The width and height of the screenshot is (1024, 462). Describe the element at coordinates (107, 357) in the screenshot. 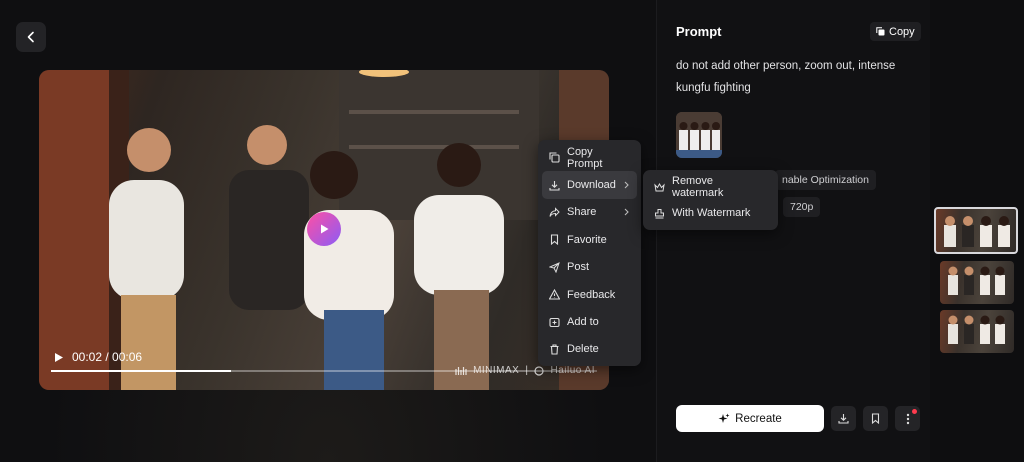

I see `video-time: 00:02 / 00:06` at that location.